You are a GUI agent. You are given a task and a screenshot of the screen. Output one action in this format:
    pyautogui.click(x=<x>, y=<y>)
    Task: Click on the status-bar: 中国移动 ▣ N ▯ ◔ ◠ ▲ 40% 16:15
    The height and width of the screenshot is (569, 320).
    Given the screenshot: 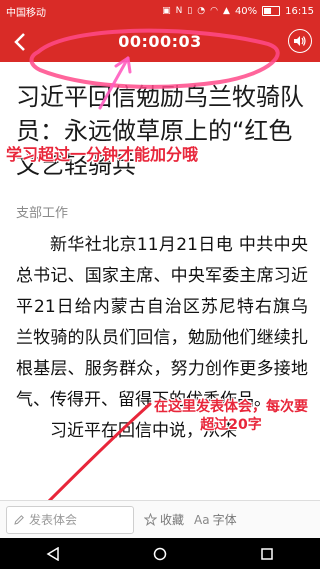 What is the action you would take?
    pyautogui.click(x=160, y=11)
    